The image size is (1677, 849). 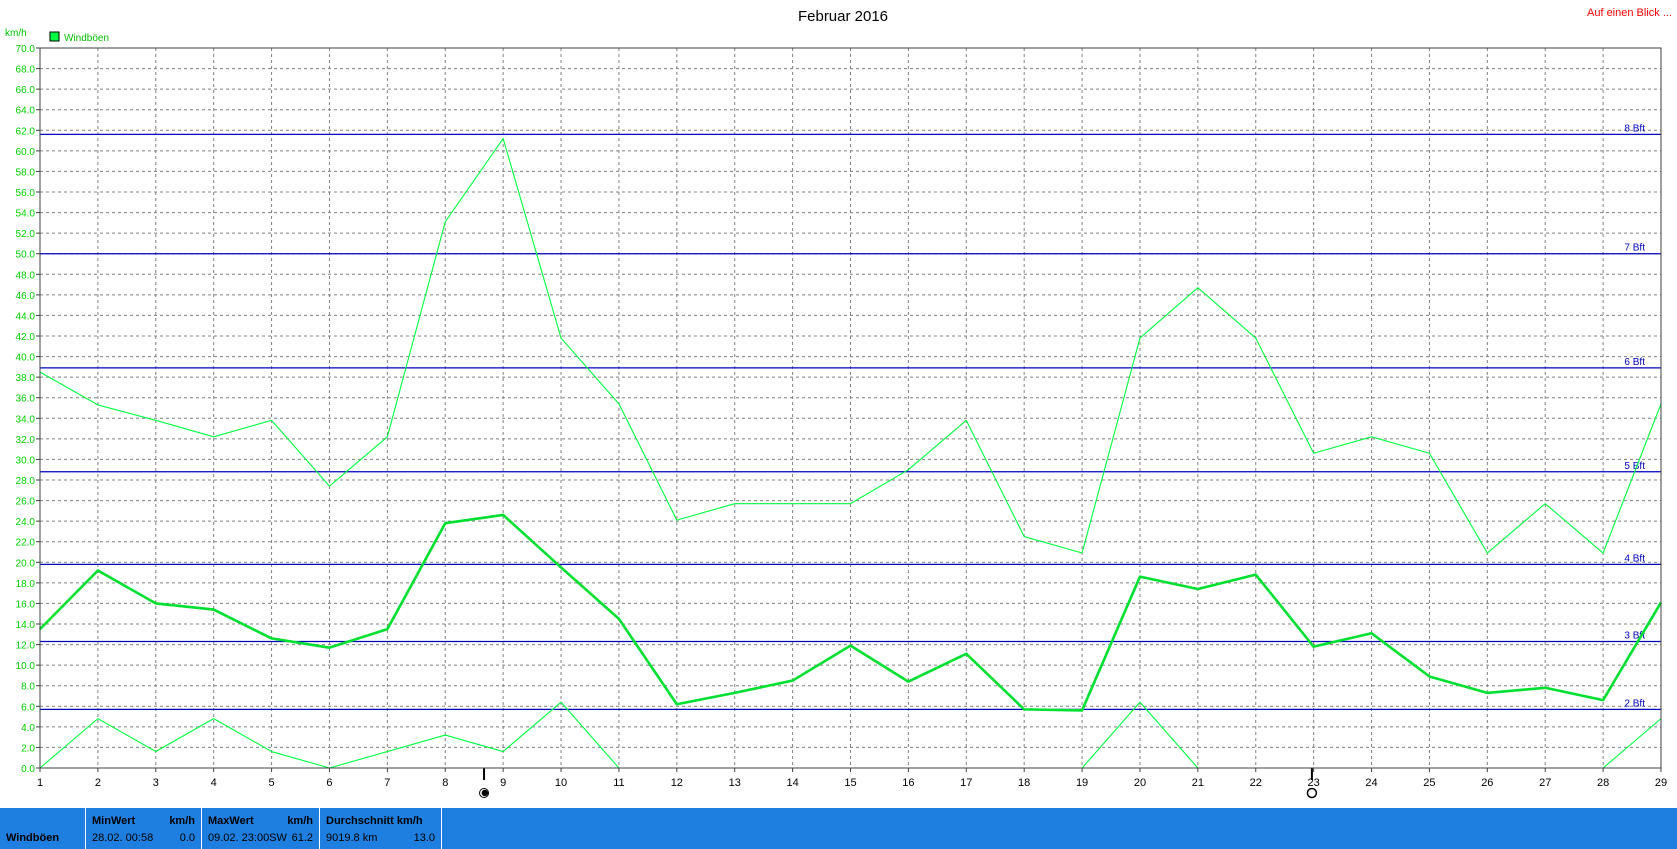 What do you see at coordinates (26, 255) in the screenshot?
I see `y-tick-label: 50.0` at bounding box center [26, 255].